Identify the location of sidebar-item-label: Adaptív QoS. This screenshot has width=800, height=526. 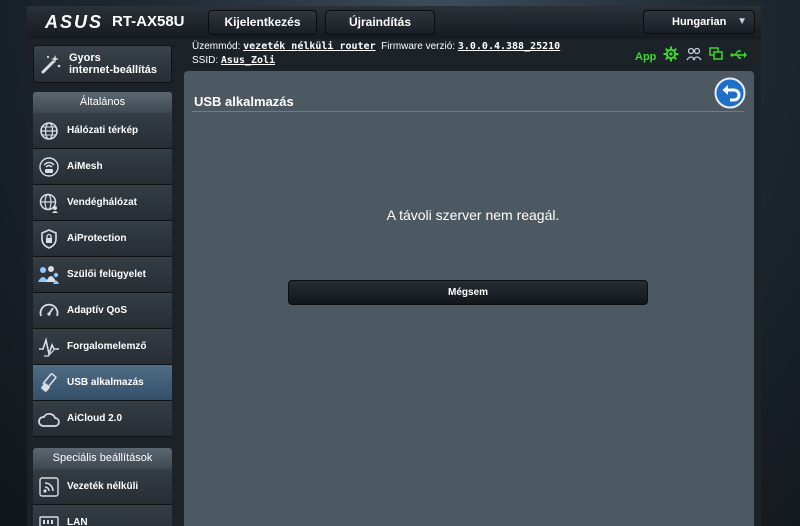
(97, 310).